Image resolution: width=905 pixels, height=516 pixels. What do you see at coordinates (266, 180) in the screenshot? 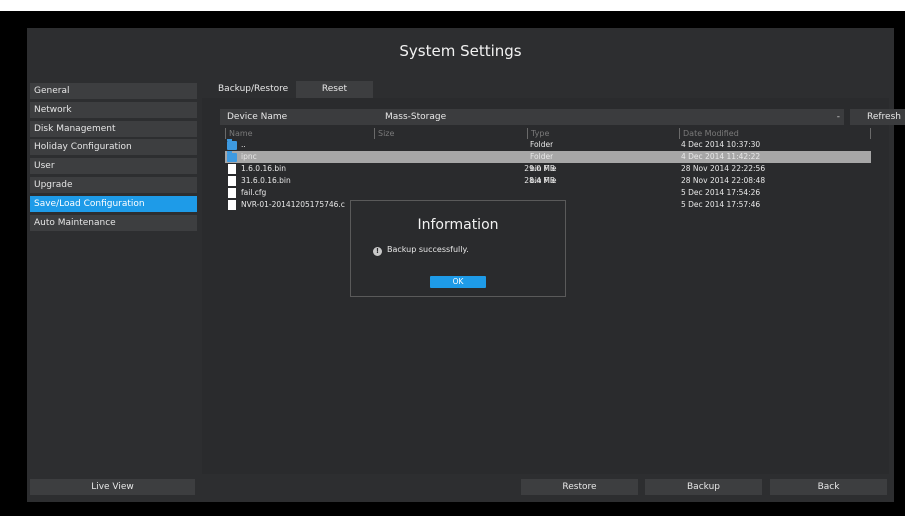
I see `file-name: 31.6.0.16.bin` at bounding box center [266, 180].